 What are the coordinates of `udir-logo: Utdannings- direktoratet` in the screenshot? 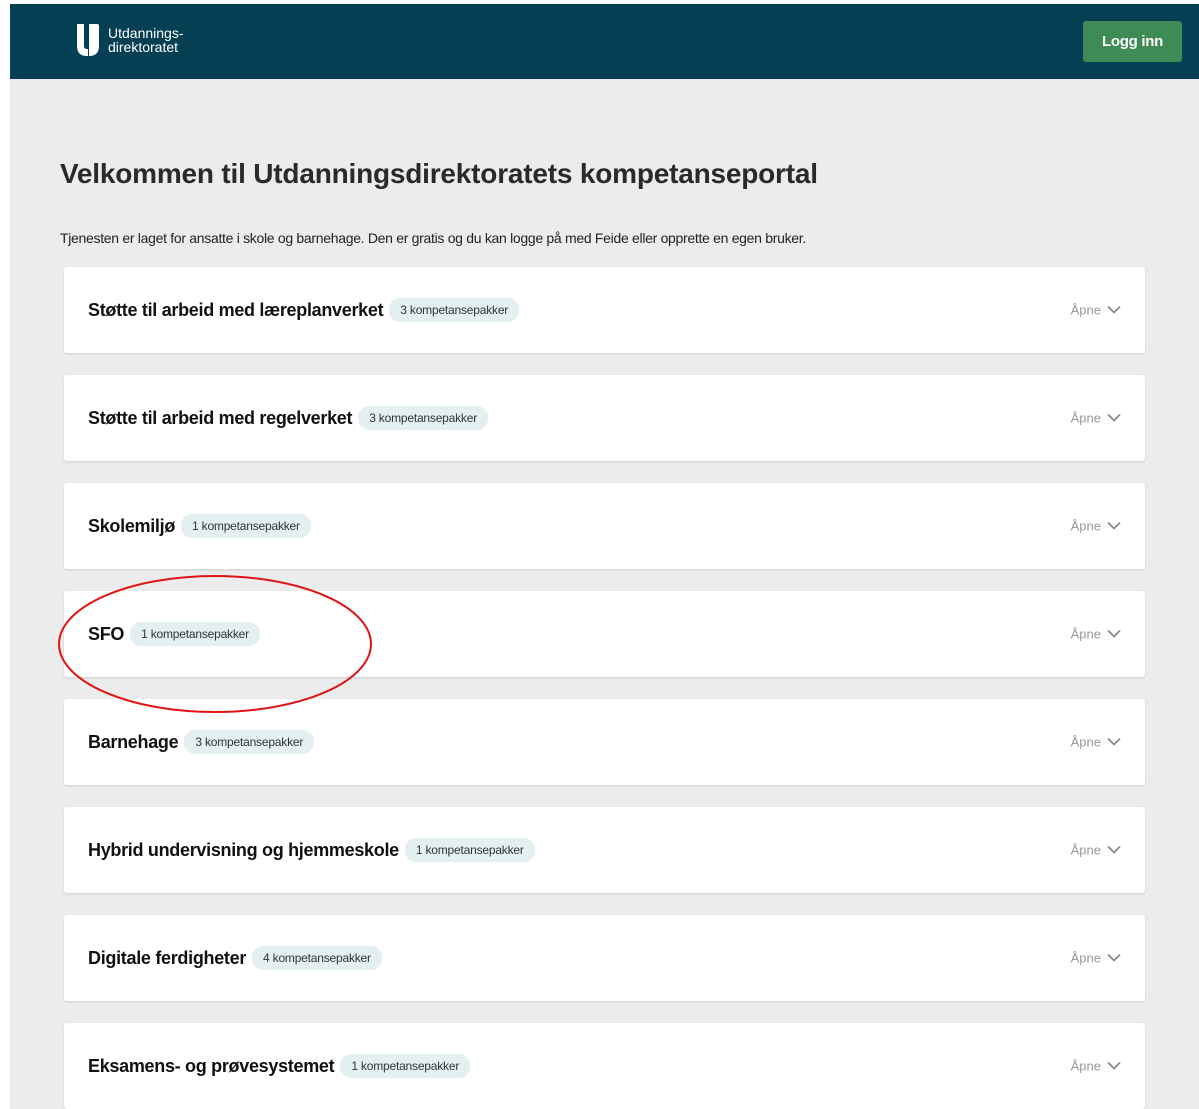 It's located at (129, 40).